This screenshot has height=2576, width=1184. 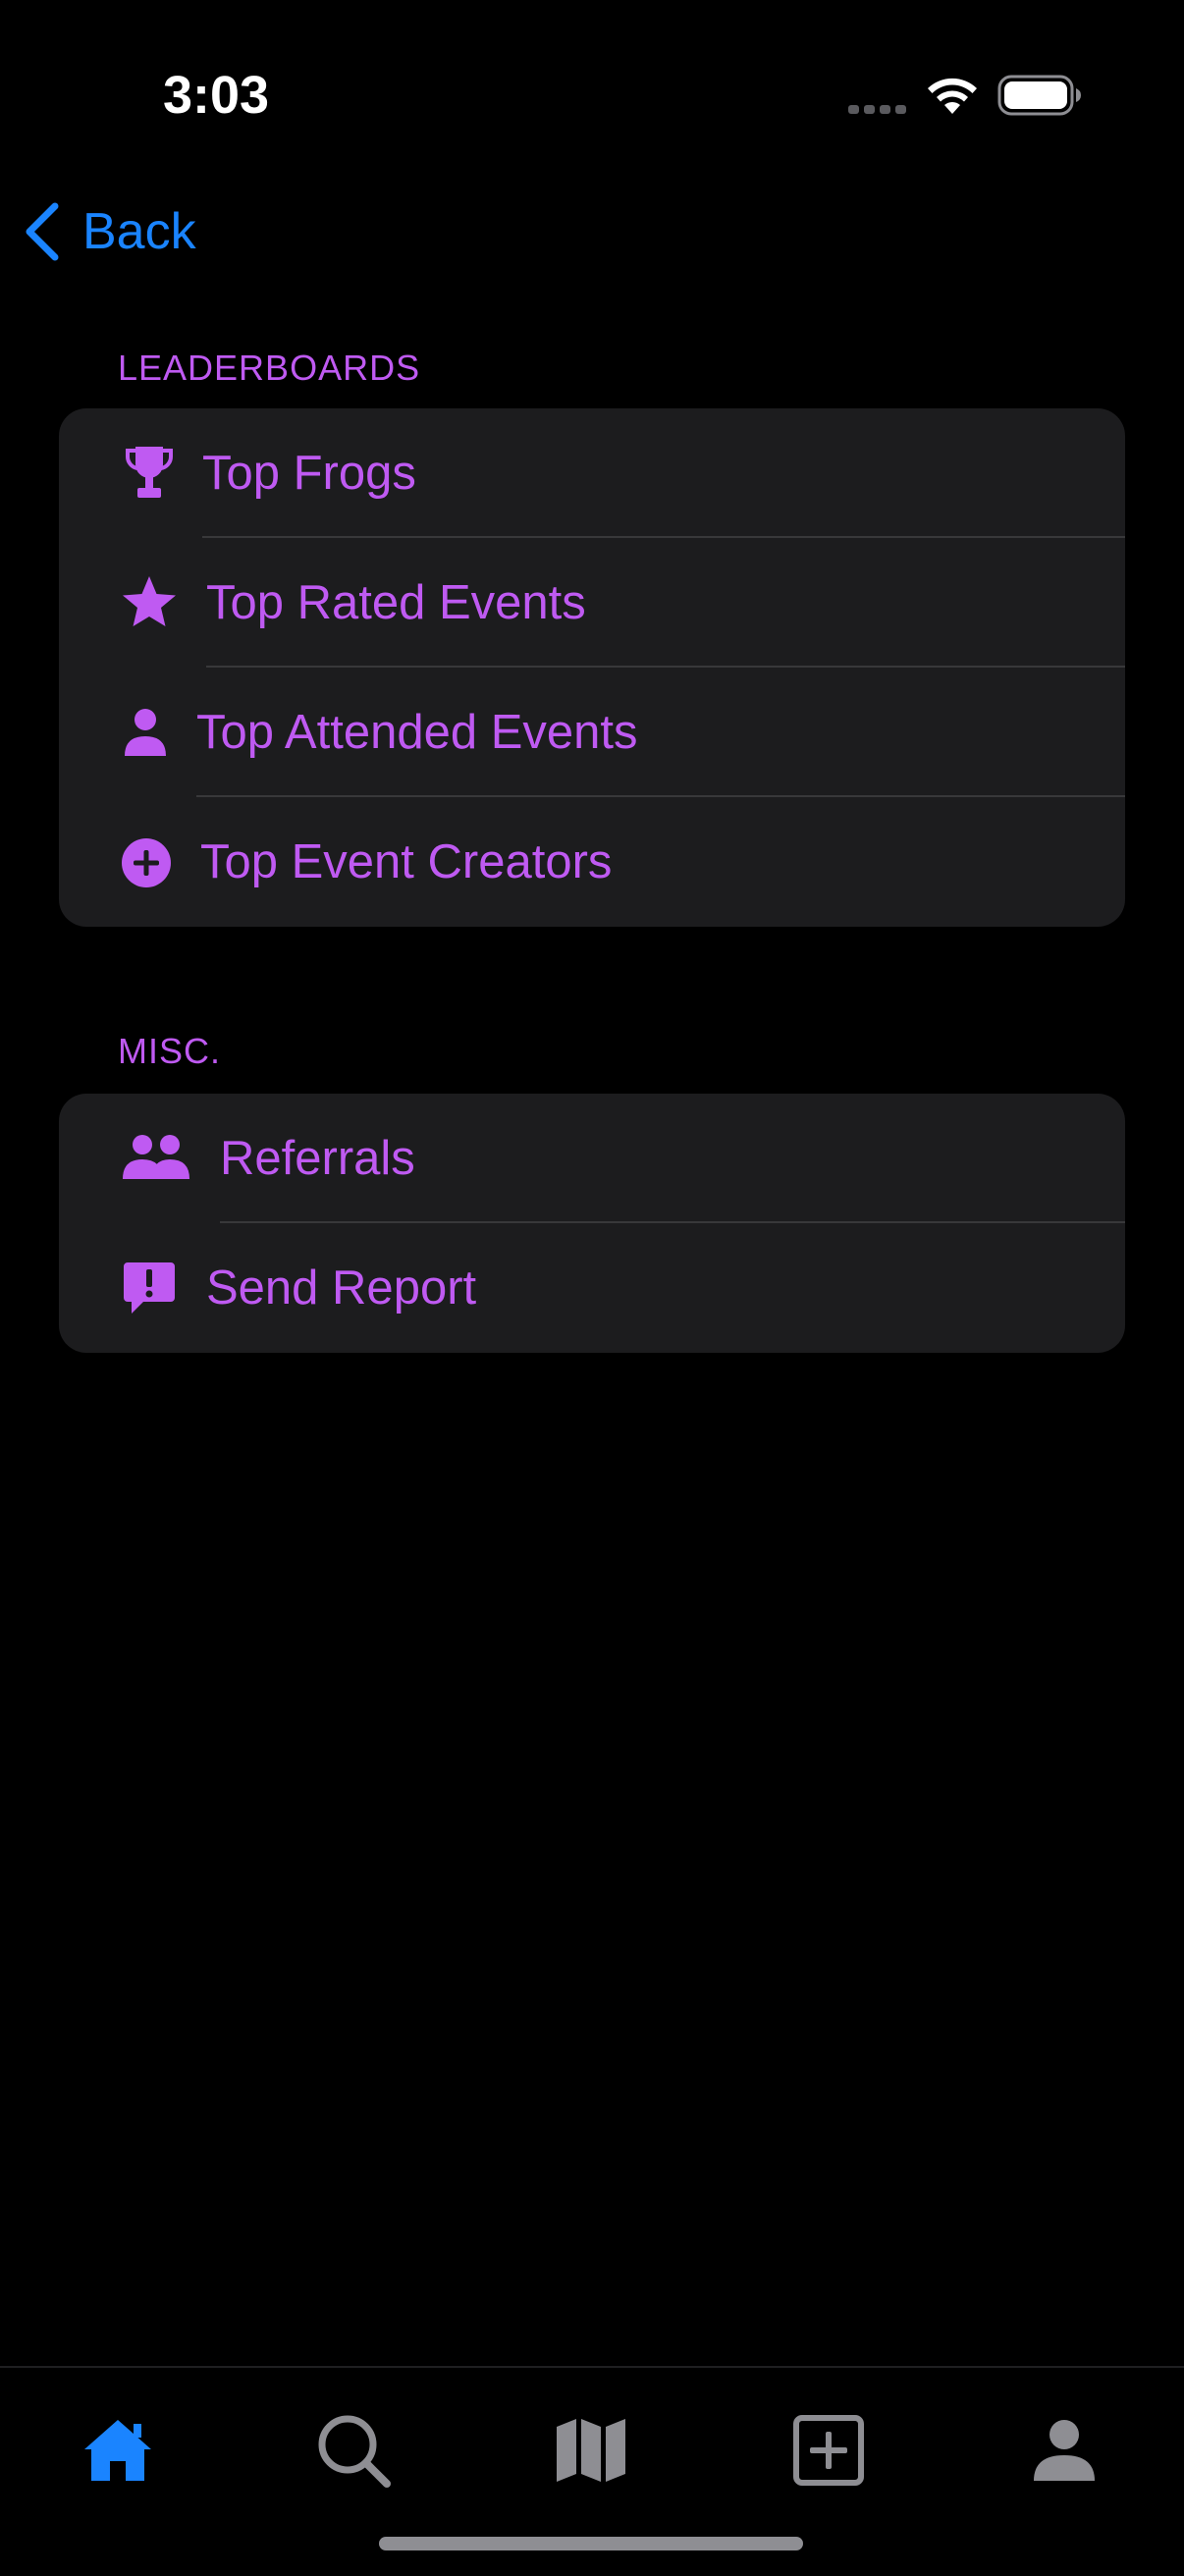 I want to click on tab-profile, so click(x=1064, y=2450).